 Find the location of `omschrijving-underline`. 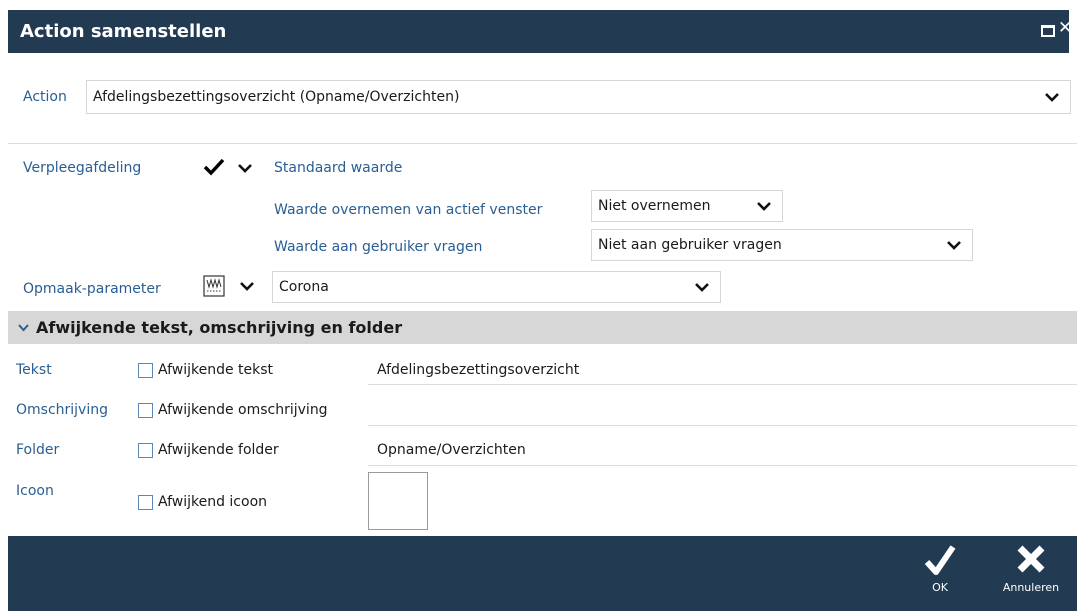

omschrijving-underline is located at coordinates (722, 425).